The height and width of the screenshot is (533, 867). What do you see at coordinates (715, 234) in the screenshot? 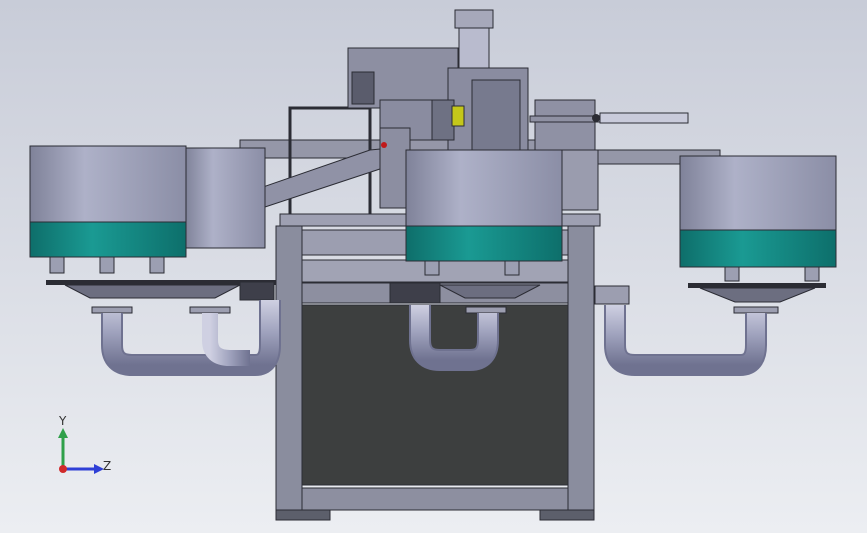
I see `right-vibratory-bowl` at bounding box center [715, 234].